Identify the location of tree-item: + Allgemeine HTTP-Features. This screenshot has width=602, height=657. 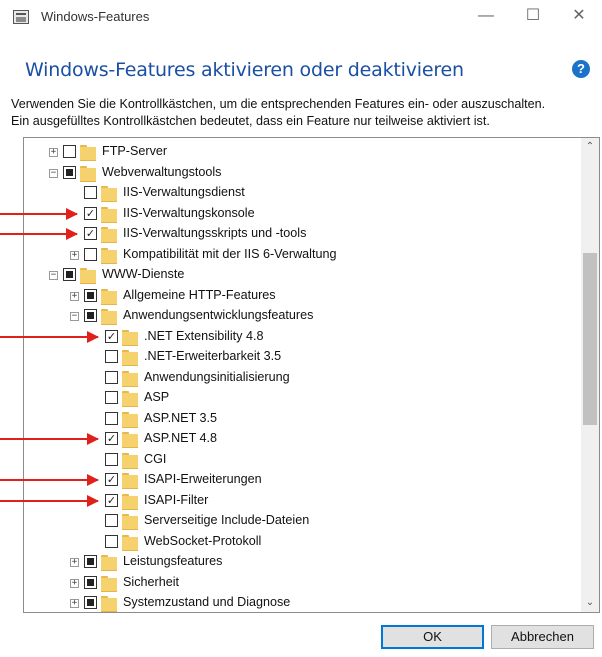
(302, 296).